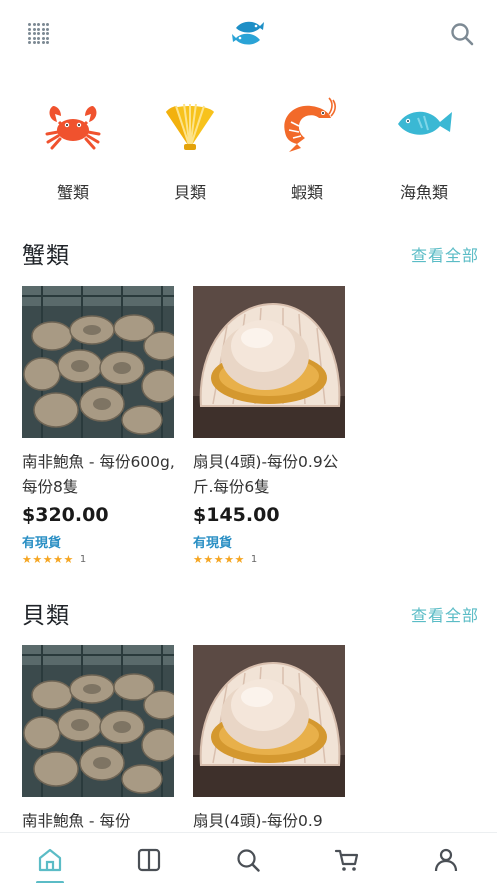  What do you see at coordinates (236, 515) in the screenshot?
I see `product-price: $145.00` at bounding box center [236, 515].